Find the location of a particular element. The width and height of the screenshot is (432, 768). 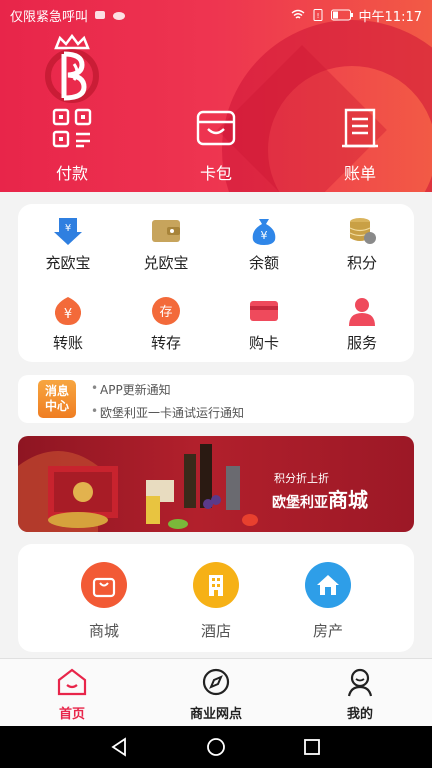

deposit-icon: 存 is located at coordinates (166, 311).